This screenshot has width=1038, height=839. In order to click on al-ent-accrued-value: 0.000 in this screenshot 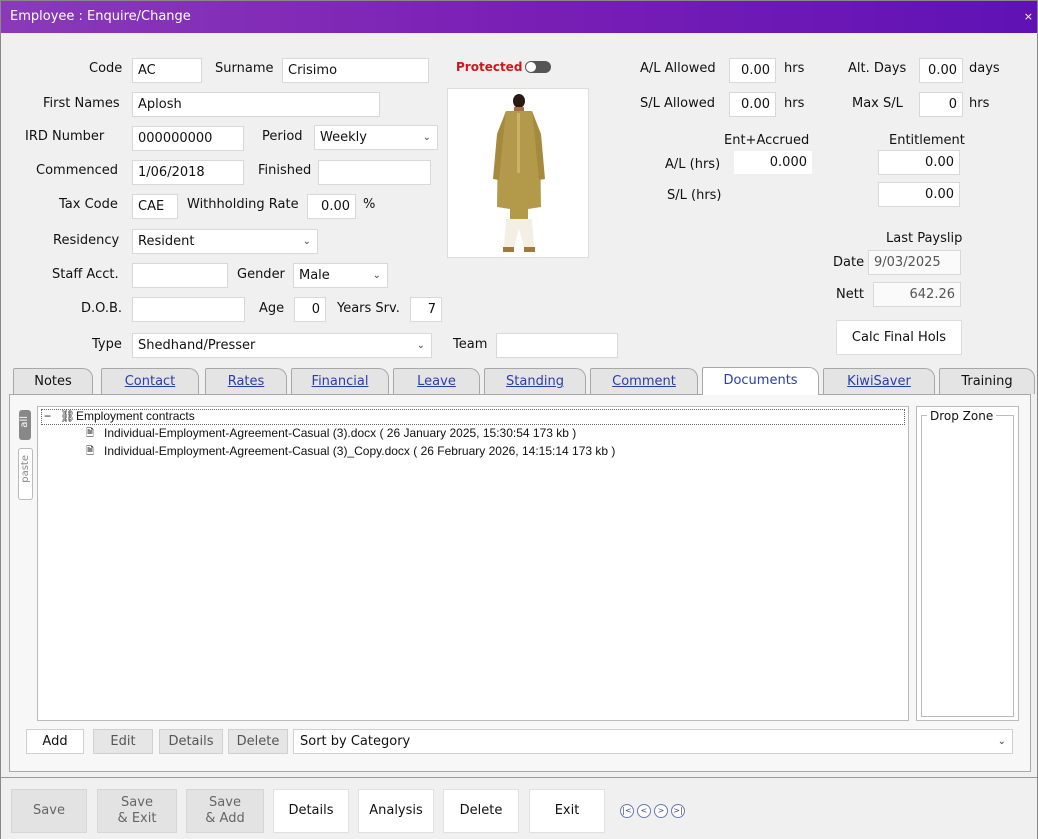, I will do `click(773, 162)`.